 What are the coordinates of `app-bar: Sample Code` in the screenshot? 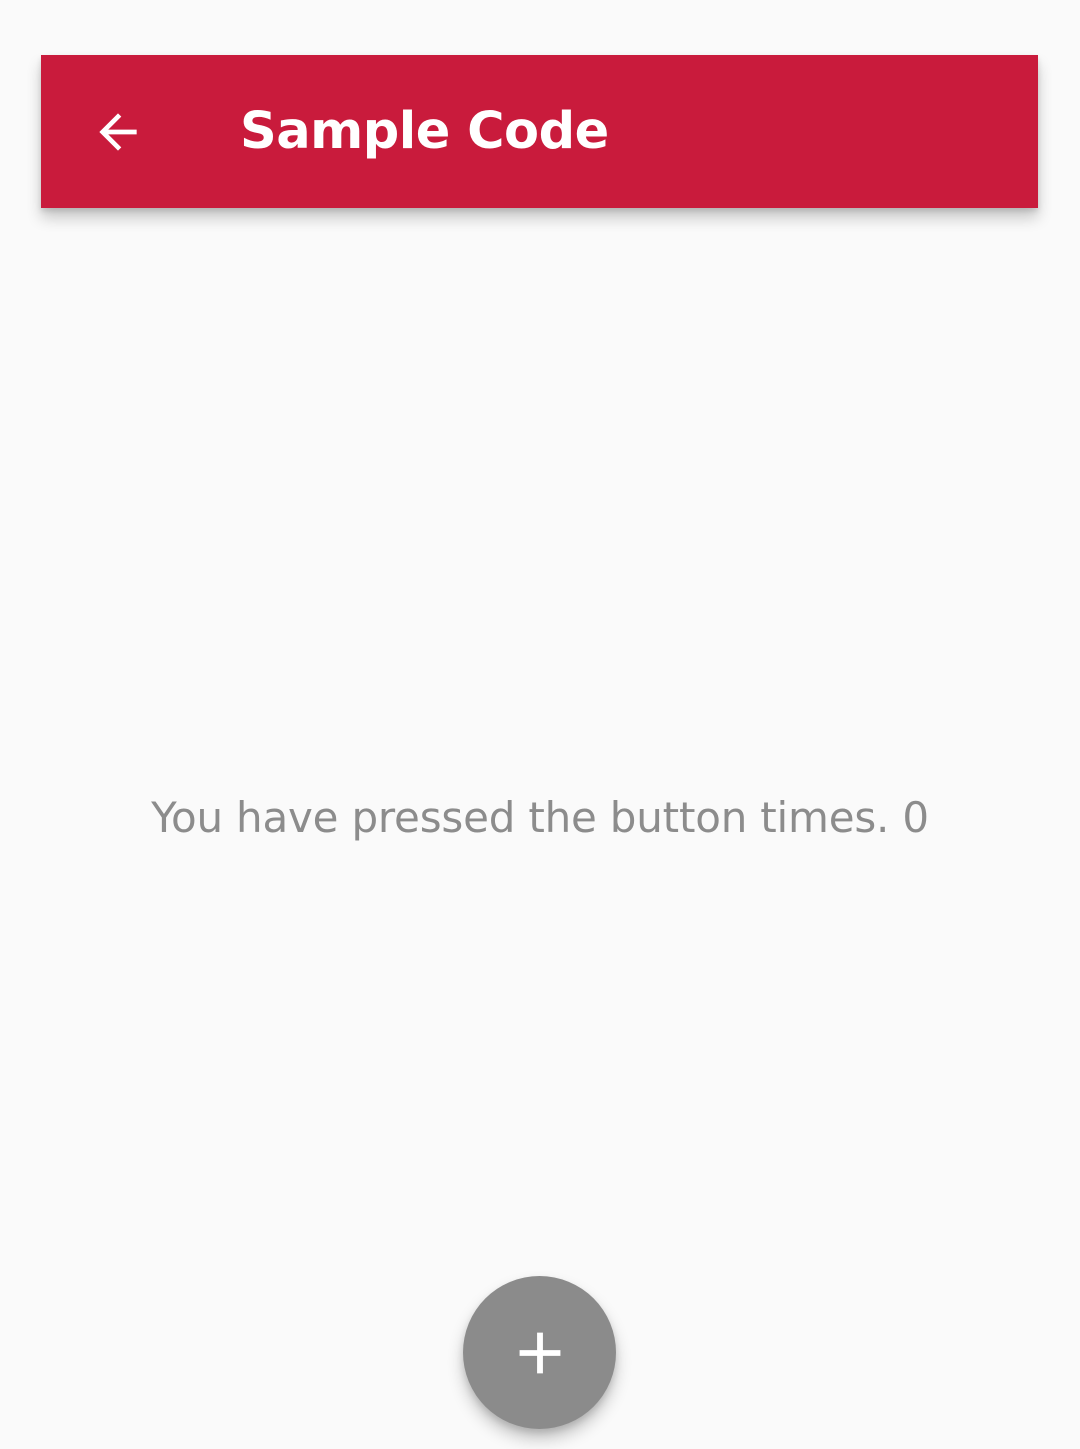 It's located at (539, 131).